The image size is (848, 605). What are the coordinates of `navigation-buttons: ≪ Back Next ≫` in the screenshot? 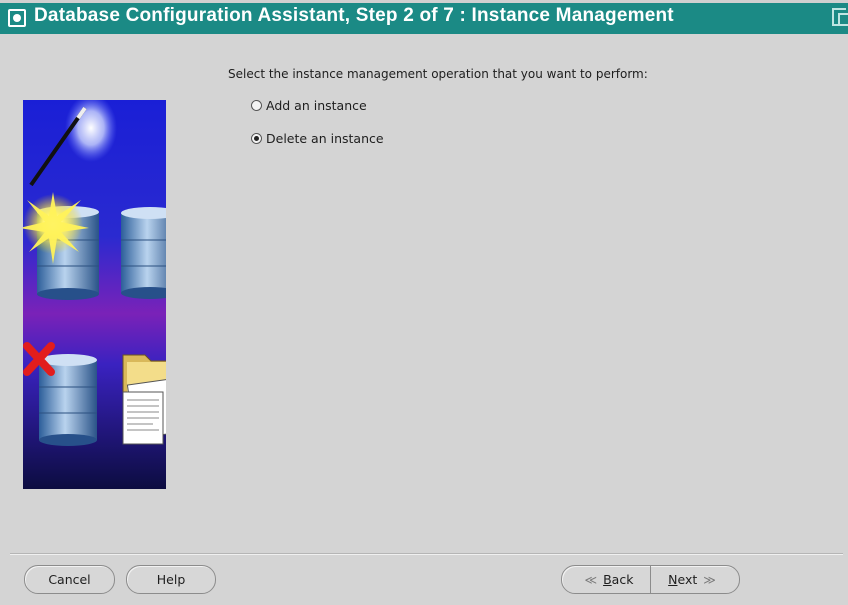 It's located at (650, 579).